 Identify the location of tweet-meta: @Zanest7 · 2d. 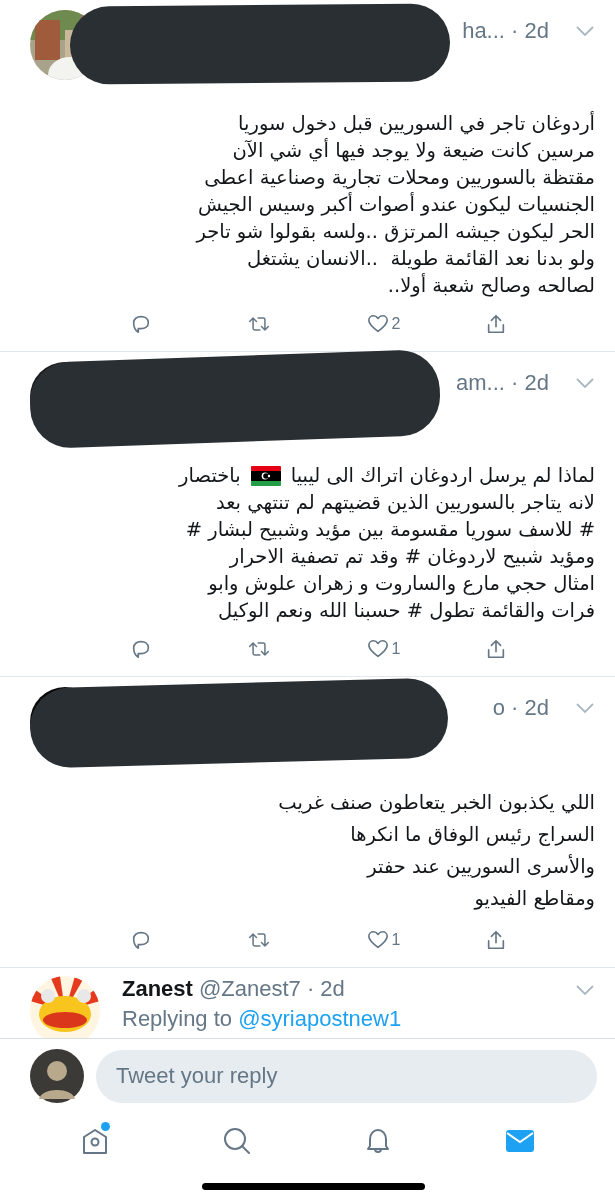
(271, 989).